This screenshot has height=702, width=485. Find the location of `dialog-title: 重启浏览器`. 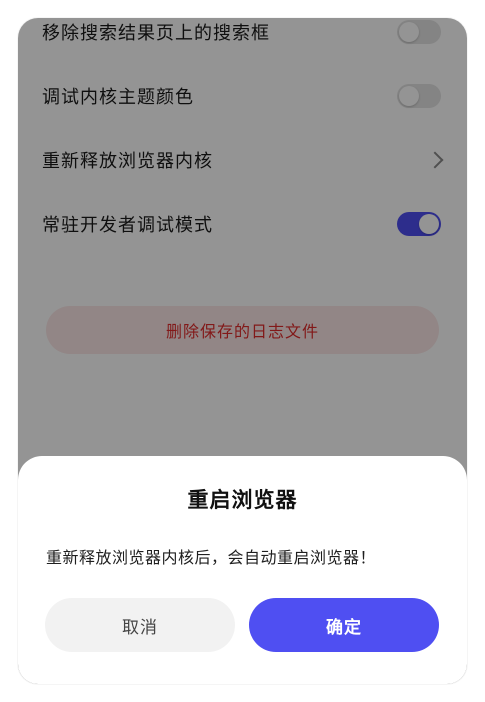

dialog-title: 重启浏览器 is located at coordinates (242, 500).